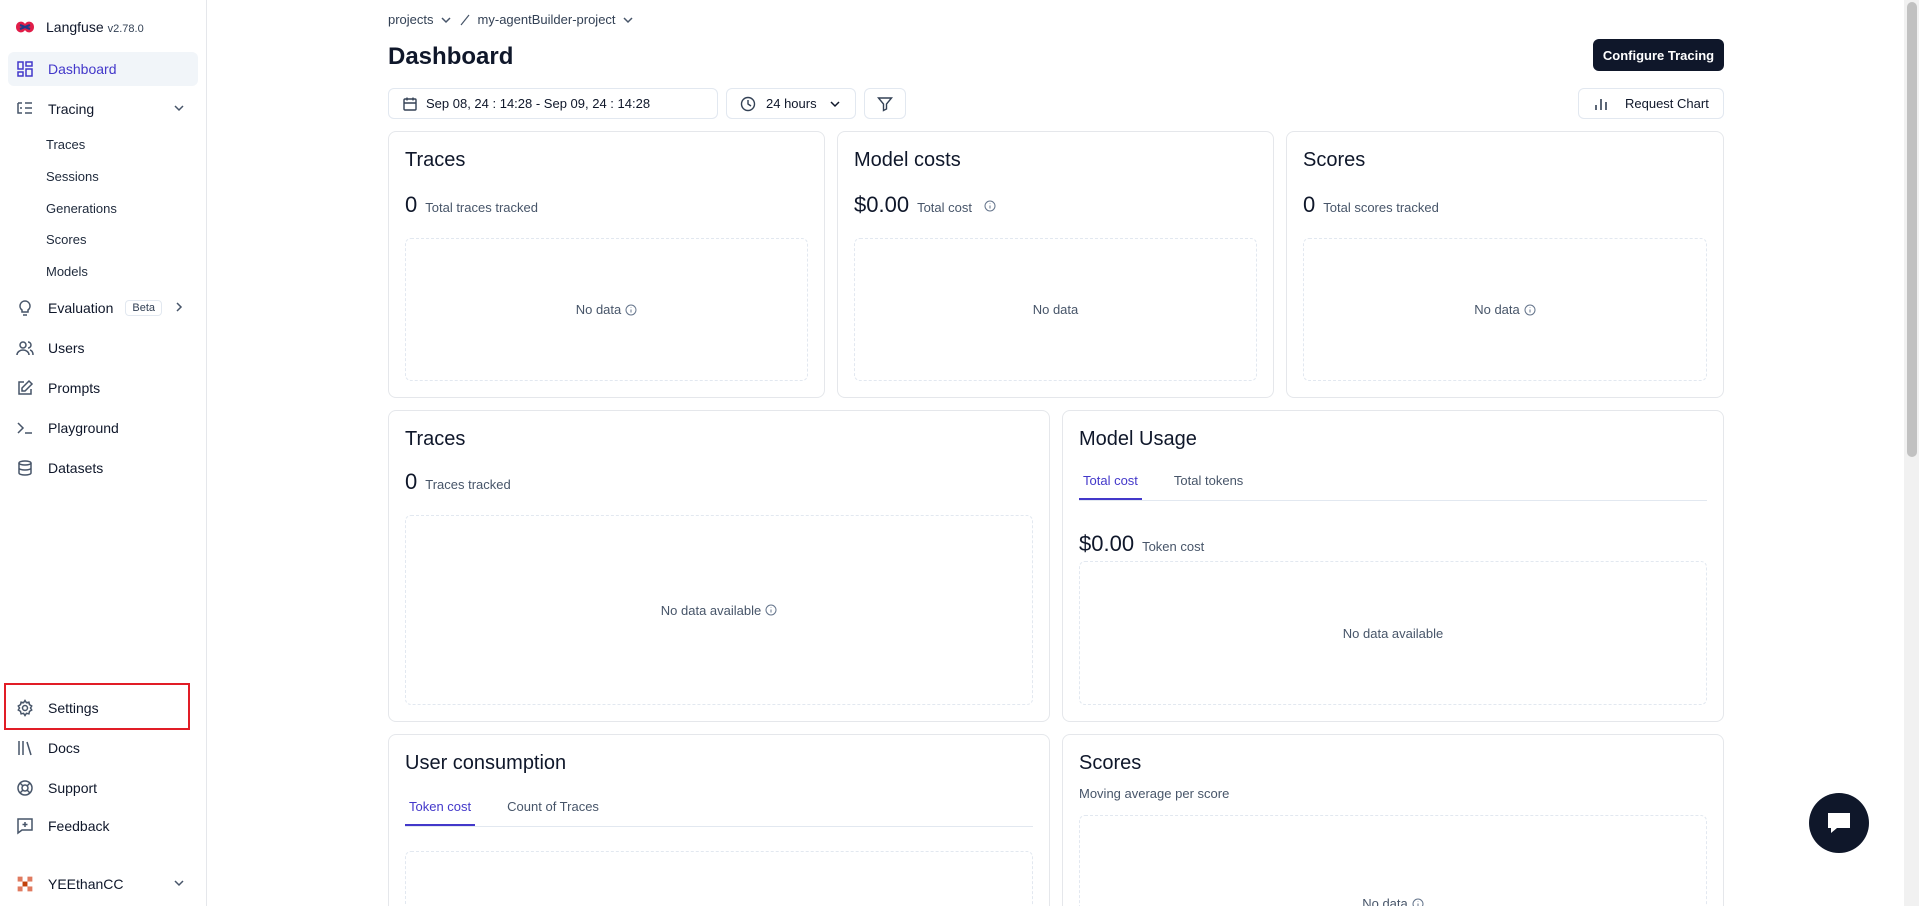  I want to click on message-plus-icon, so click(25, 826).